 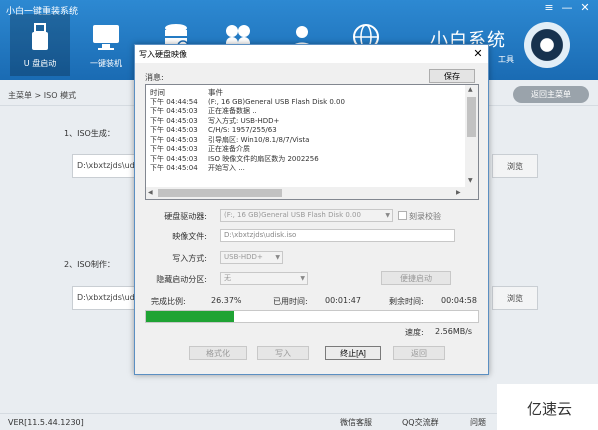 What do you see at coordinates (292, 215) in the screenshot?
I see `drive-select-value: (F:, 16 GB)General USB Flash Disk 0.00` at bounding box center [292, 215].